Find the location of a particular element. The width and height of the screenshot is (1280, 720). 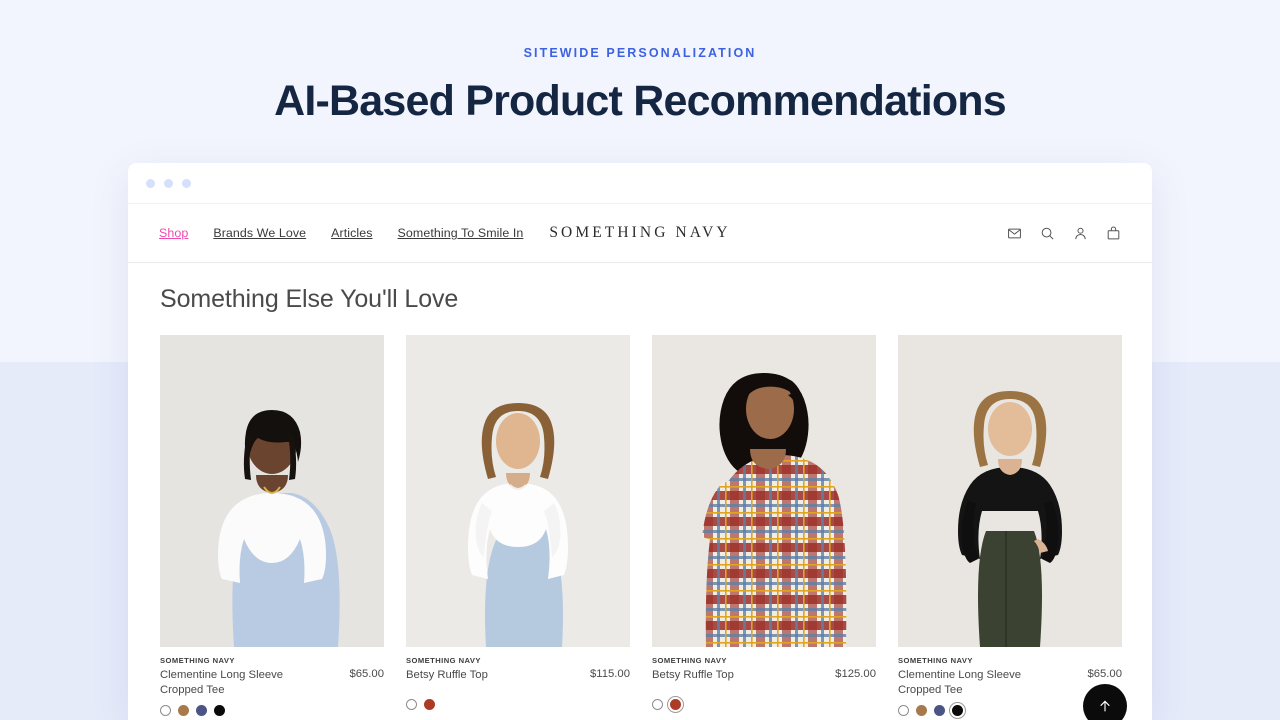

product-card: SOMETHING NAVY Betsy Ruffle Top $115.00 is located at coordinates (518, 525).